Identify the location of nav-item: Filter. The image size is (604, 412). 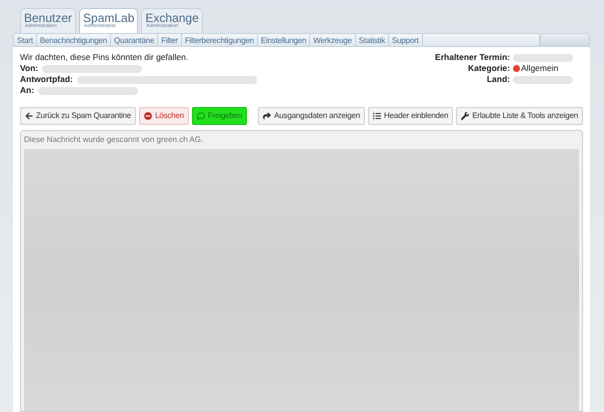
(170, 40).